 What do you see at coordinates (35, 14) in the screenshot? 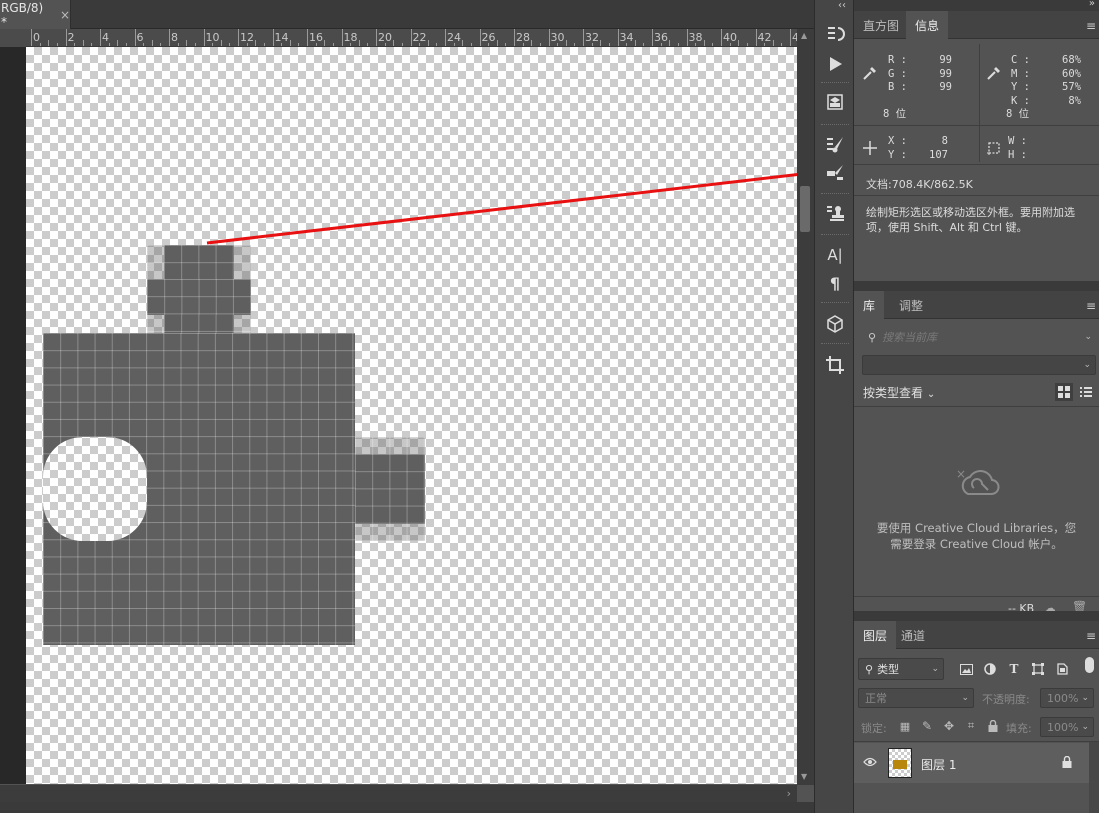
I see `document-tab: RGB/8) * ×` at bounding box center [35, 14].